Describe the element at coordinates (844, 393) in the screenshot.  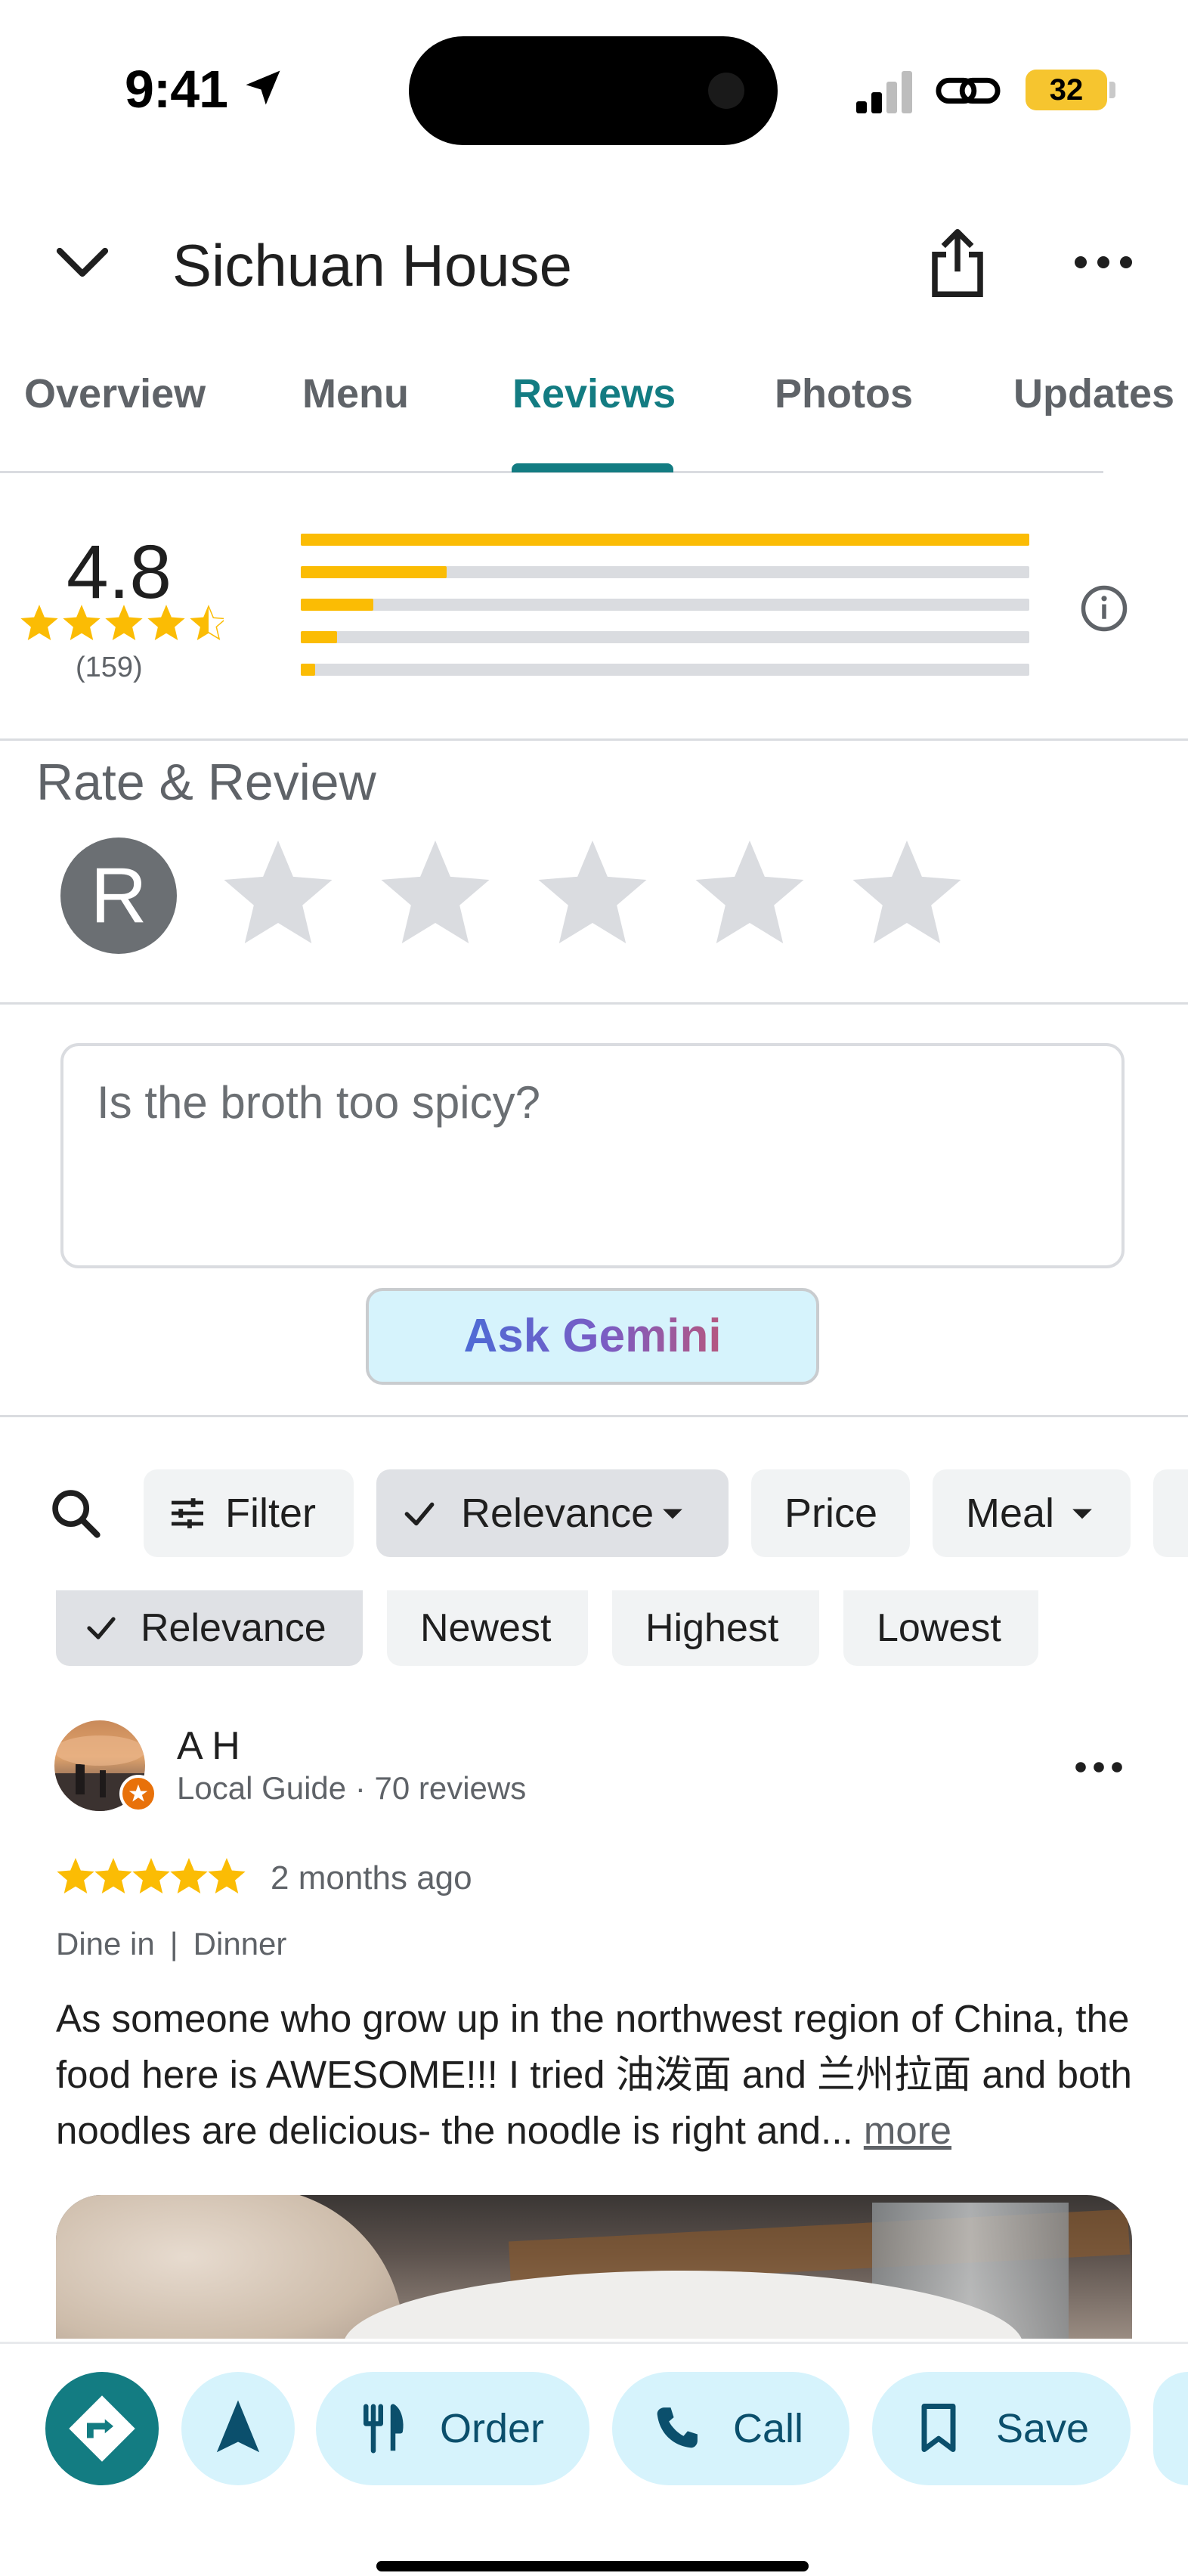
I see `tab-photos: Photos` at that location.